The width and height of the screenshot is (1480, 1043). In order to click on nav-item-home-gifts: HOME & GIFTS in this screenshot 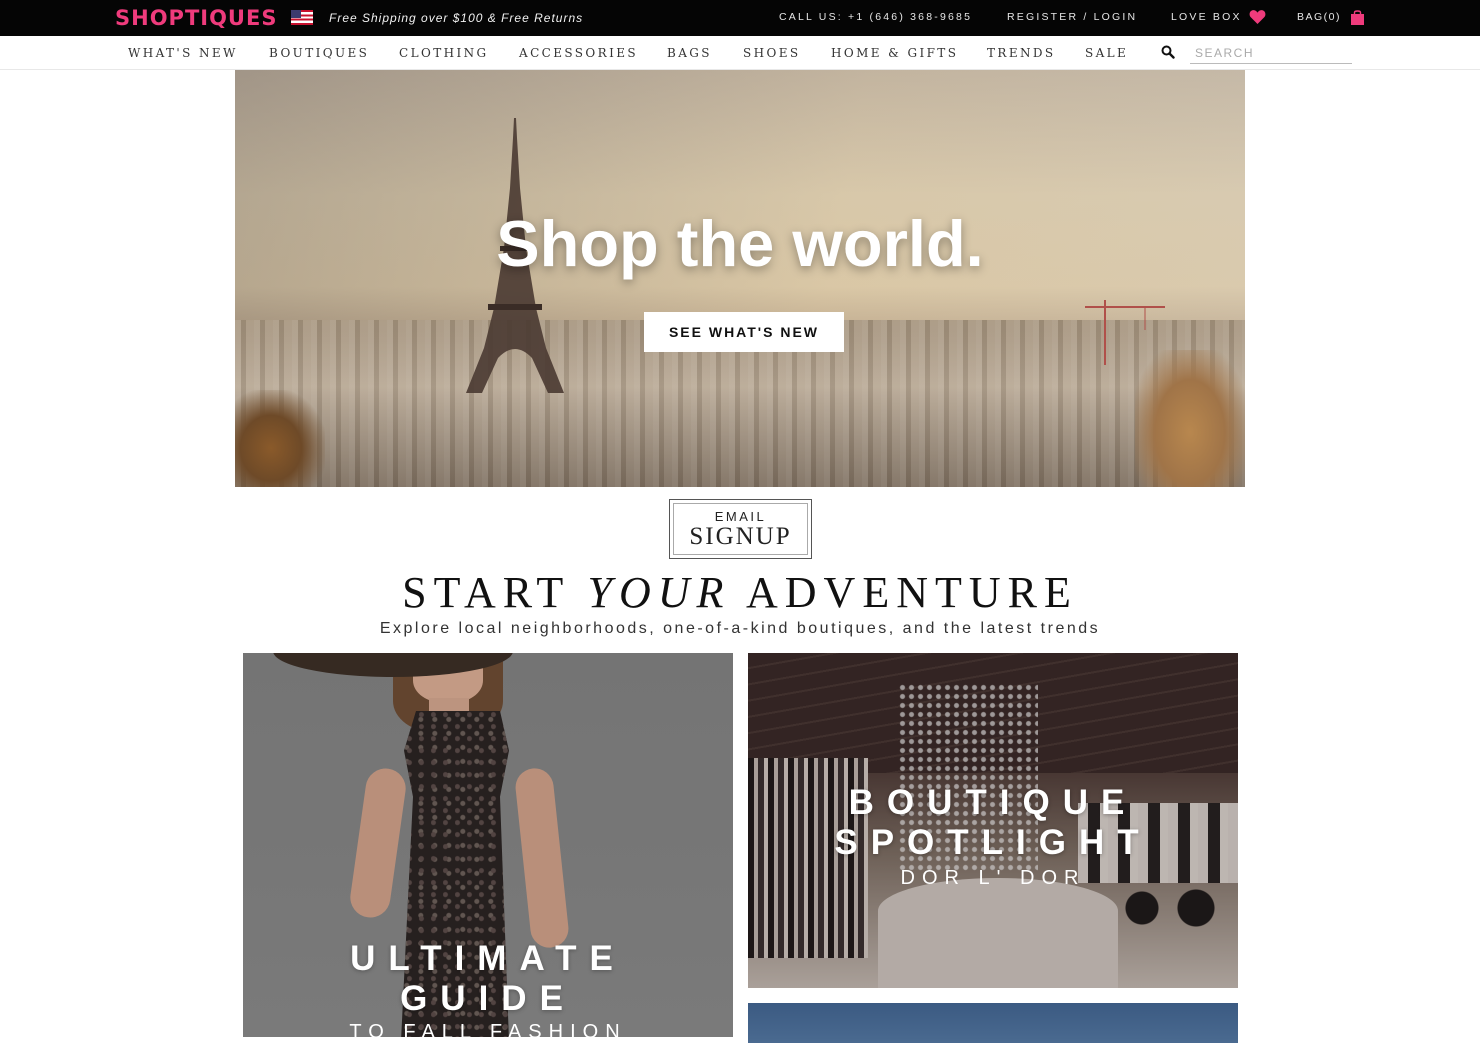, I will do `click(894, 53)`.